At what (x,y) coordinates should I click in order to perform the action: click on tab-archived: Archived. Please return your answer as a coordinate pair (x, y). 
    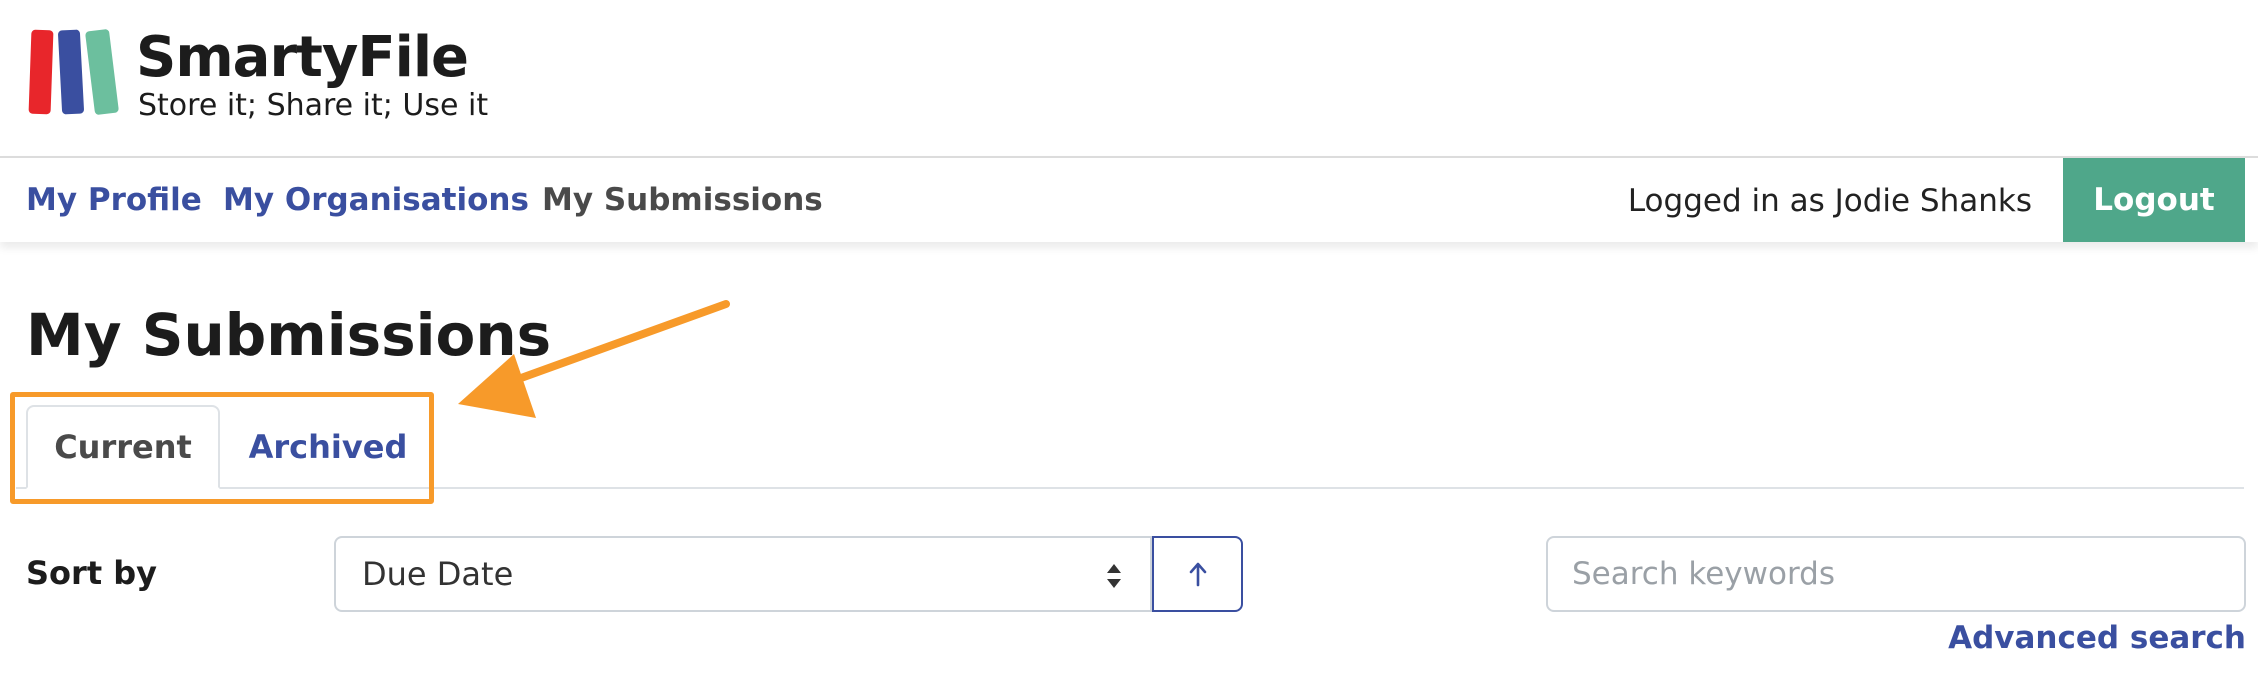
    Looking at the image, I should click on (328, 447).